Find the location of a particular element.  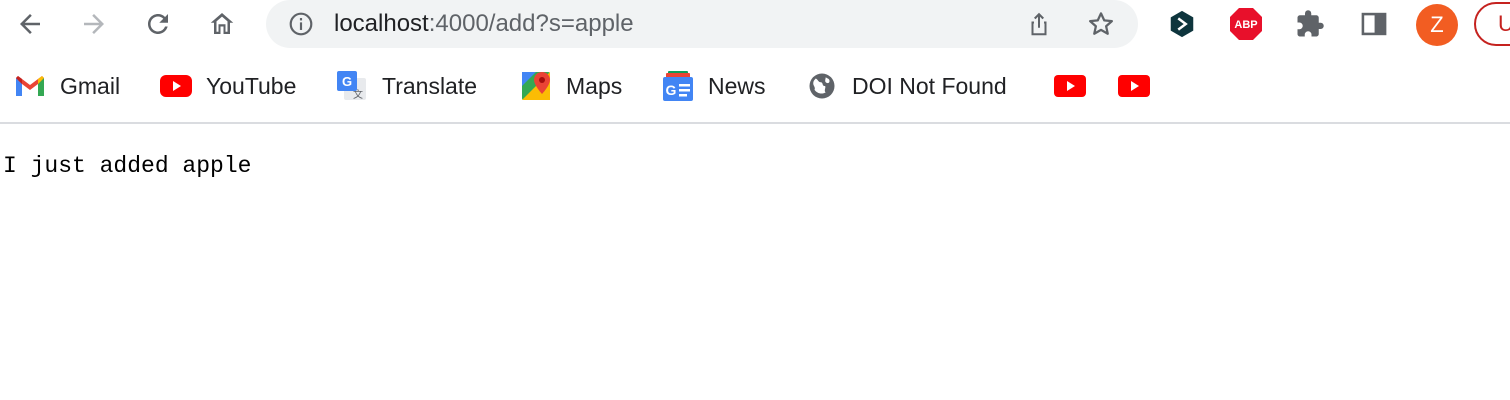

extensions-button is located at coordinates (1310, 24).